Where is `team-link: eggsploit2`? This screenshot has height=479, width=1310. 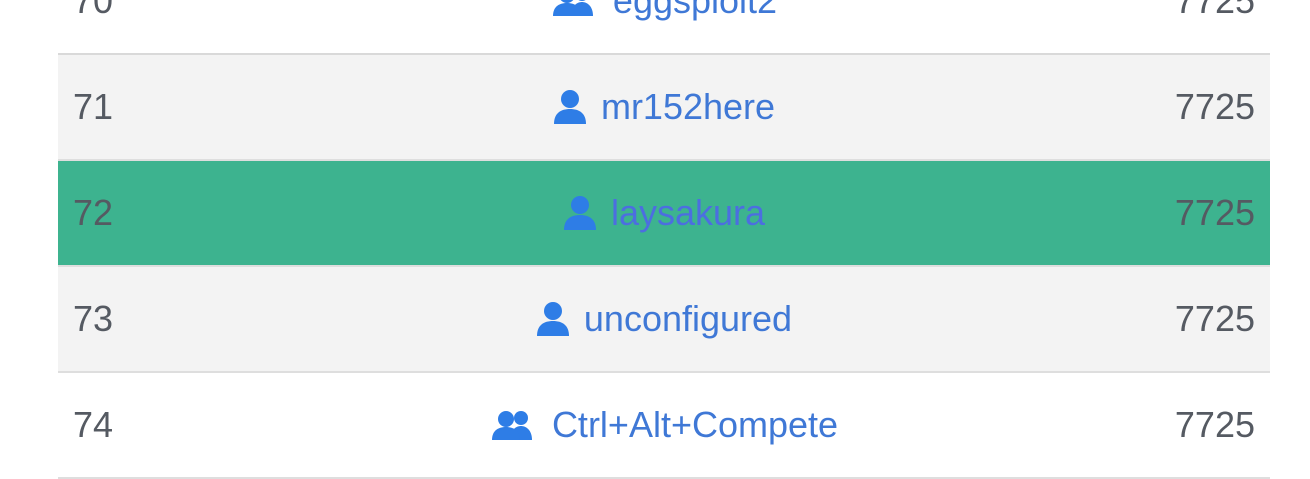
team-link: eggsploit2 is located at coordinates (664, 11).